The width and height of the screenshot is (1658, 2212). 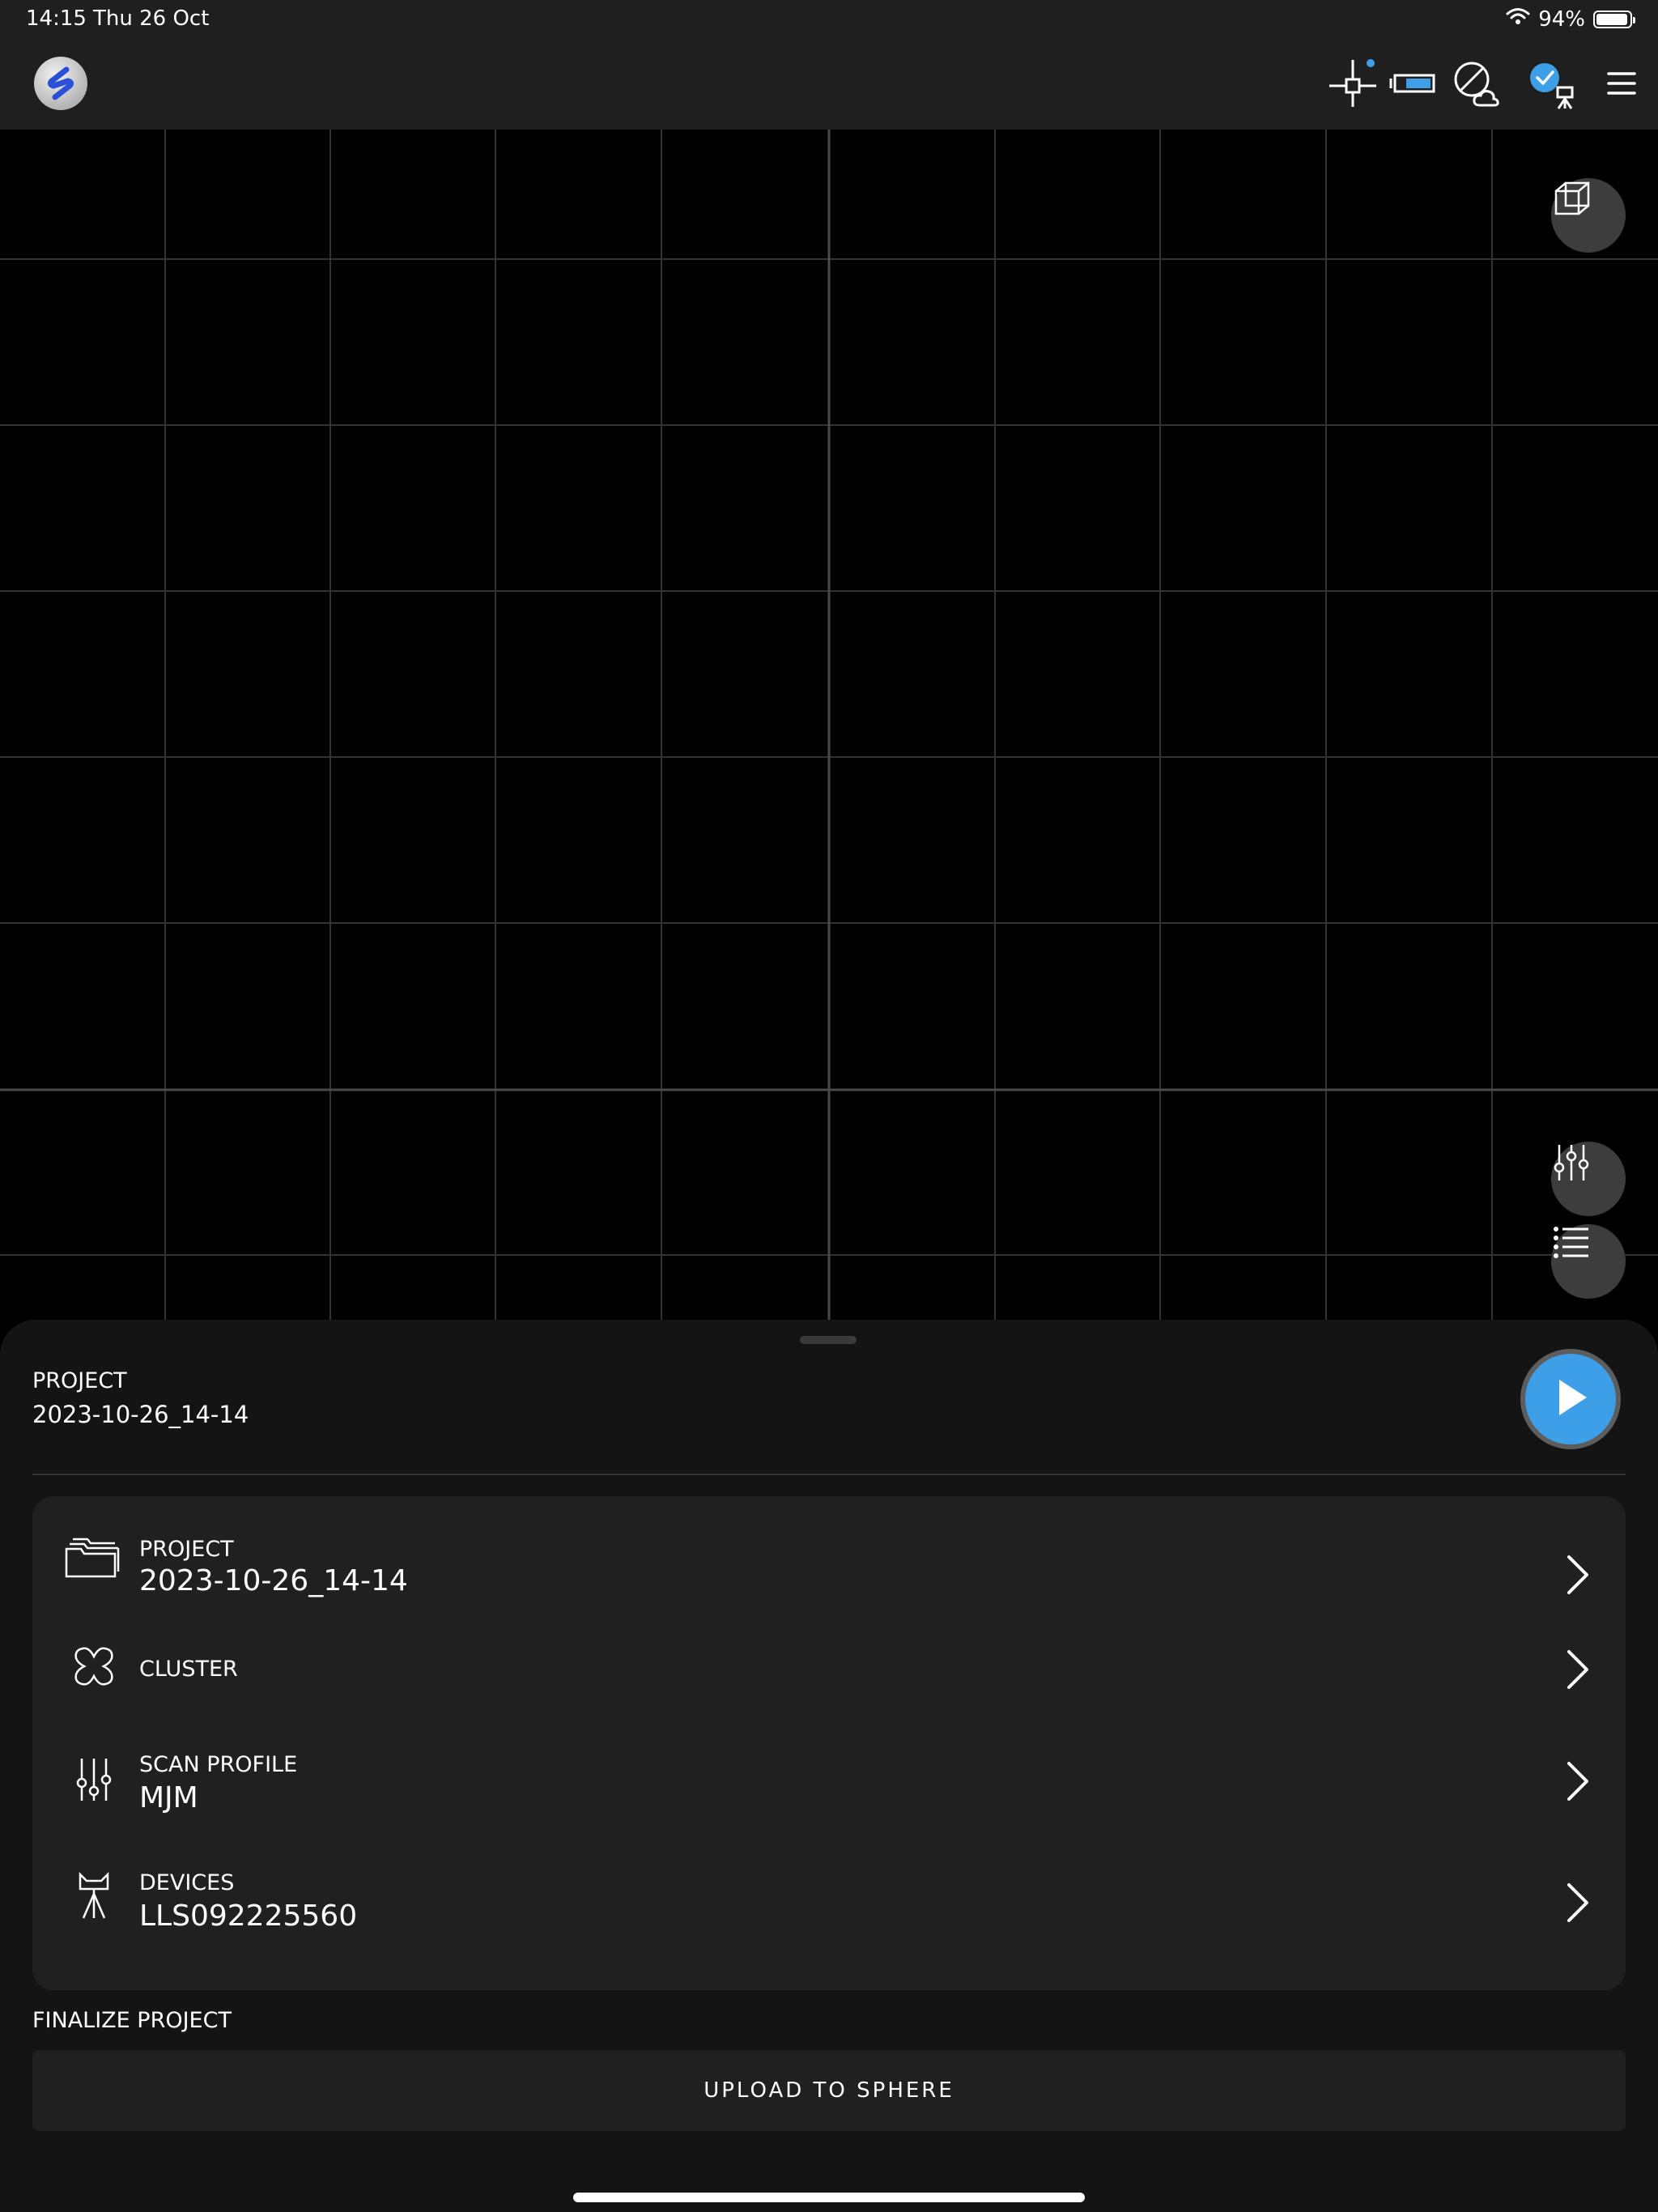 I want to click on row-label: DEVICES, so click(x=187, y=1882).